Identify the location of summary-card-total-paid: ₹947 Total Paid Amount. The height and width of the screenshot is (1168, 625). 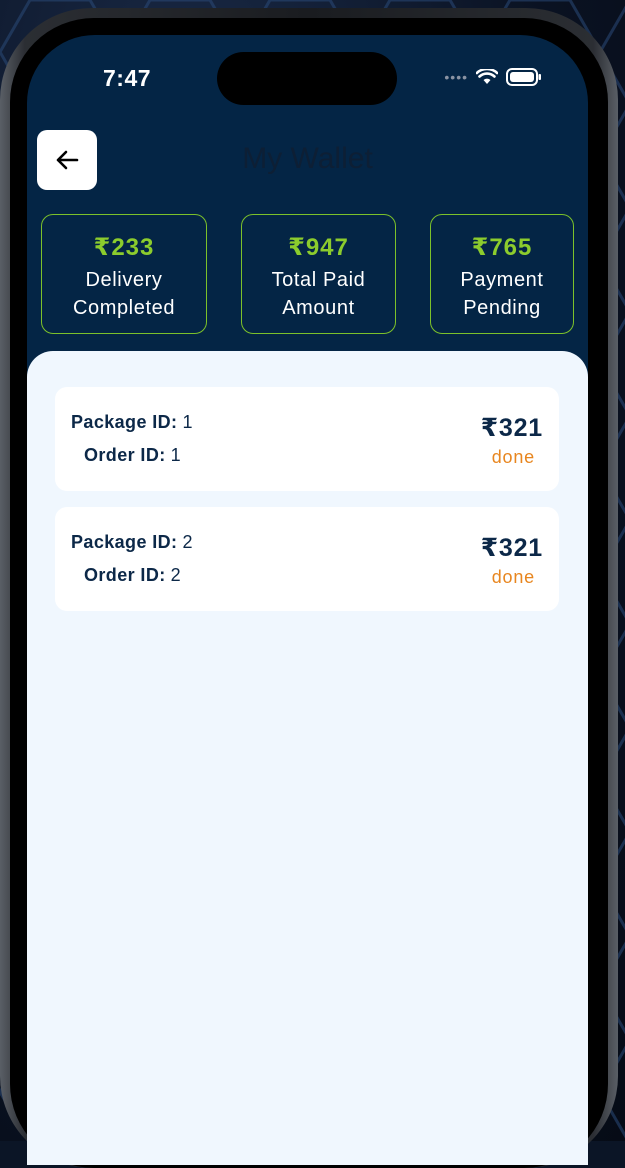
(318, 274).